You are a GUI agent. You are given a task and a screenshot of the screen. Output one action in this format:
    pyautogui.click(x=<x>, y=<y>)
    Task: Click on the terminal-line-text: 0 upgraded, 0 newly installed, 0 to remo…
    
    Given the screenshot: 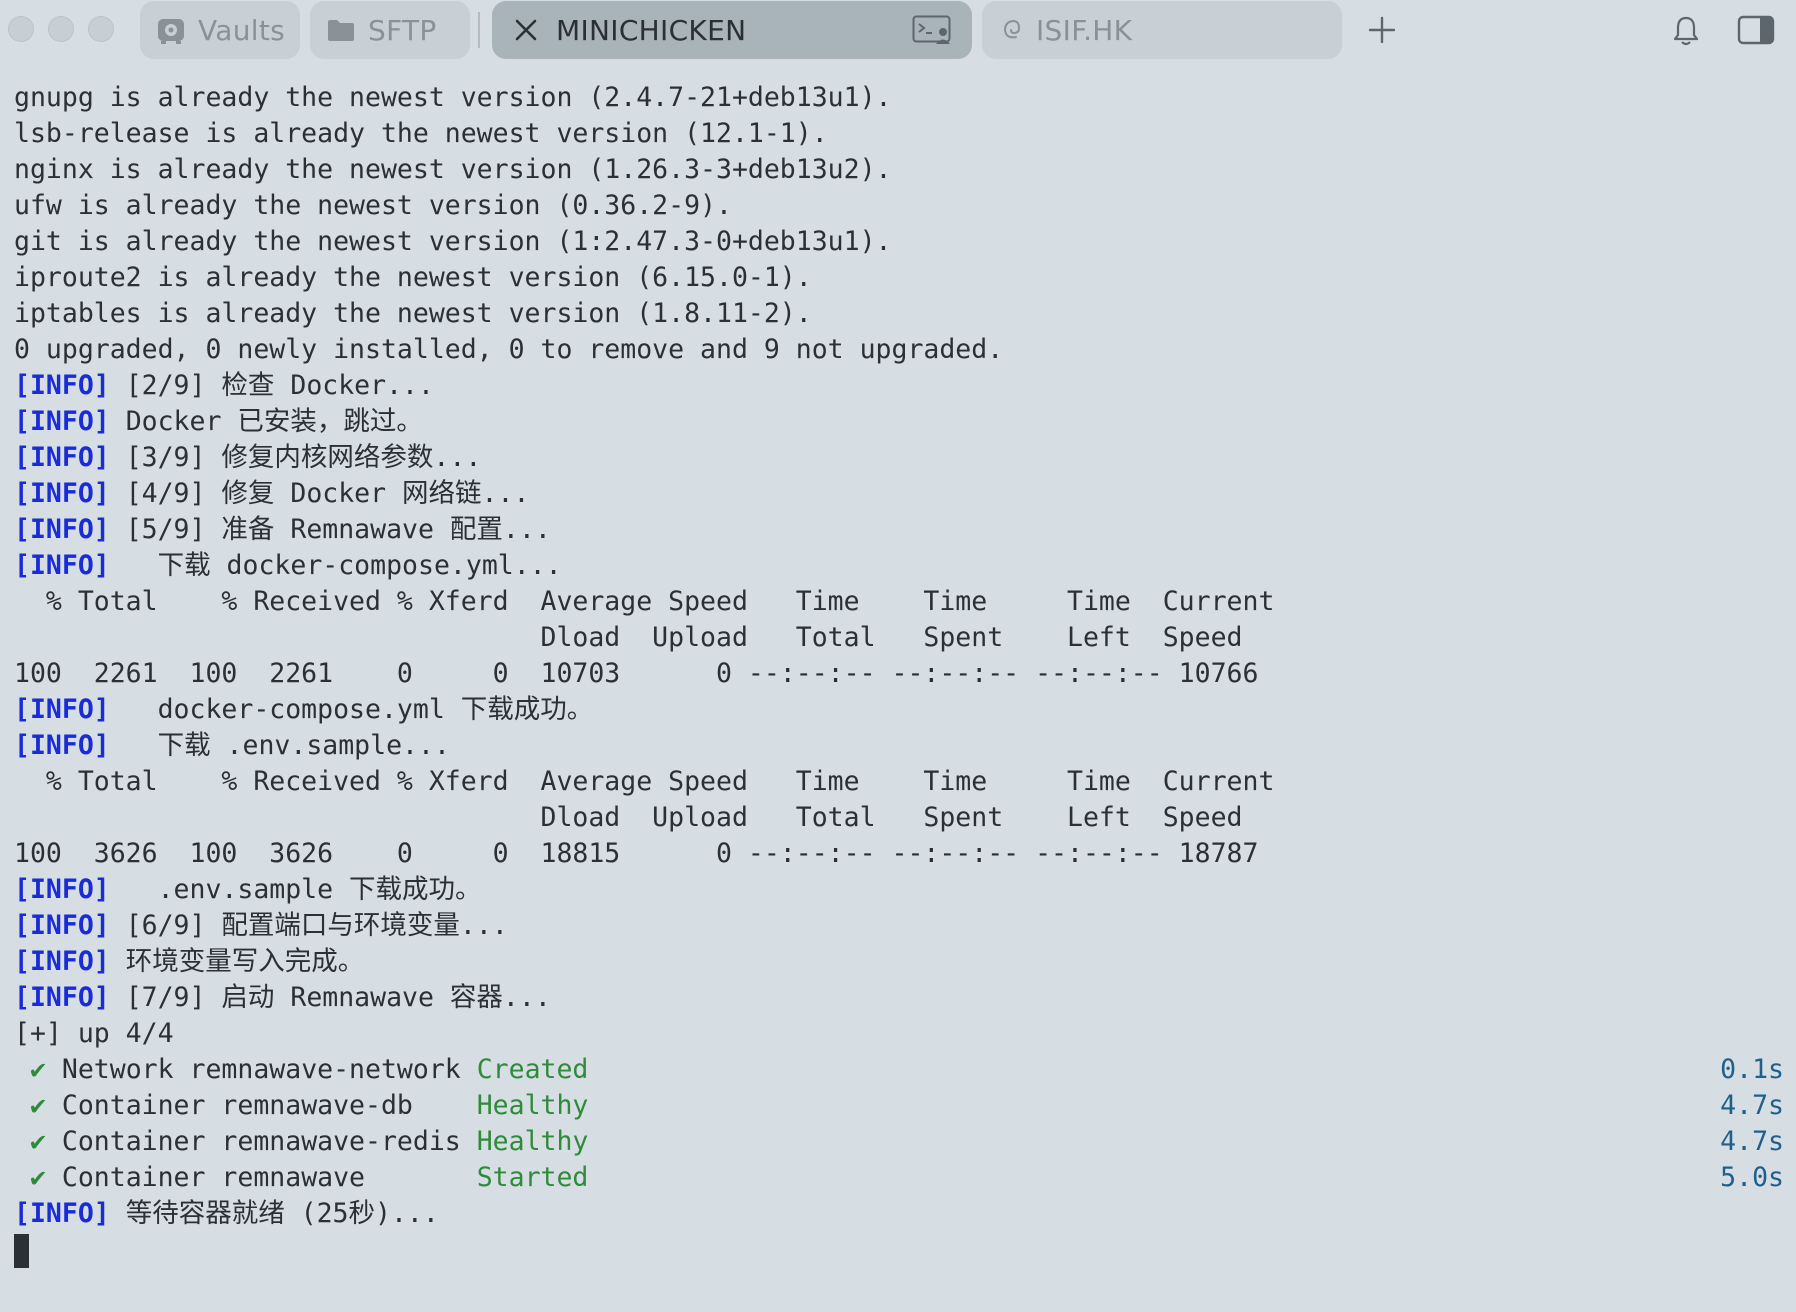 What is the action you would take?
    pyautogui.click(x=509, y=349)
    